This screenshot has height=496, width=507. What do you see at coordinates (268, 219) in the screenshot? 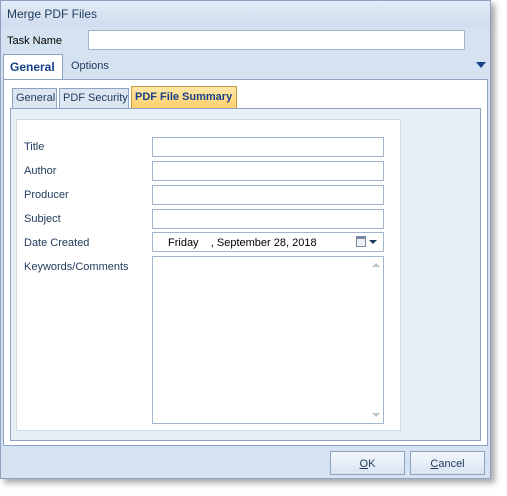
I see `subject-input` at bounding box center [268, 219].